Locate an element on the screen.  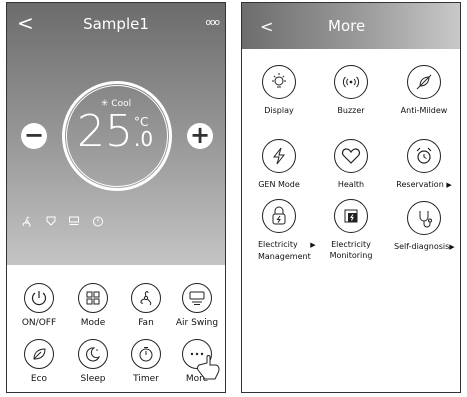
display-label: Display is located at coordinates (279, 110).